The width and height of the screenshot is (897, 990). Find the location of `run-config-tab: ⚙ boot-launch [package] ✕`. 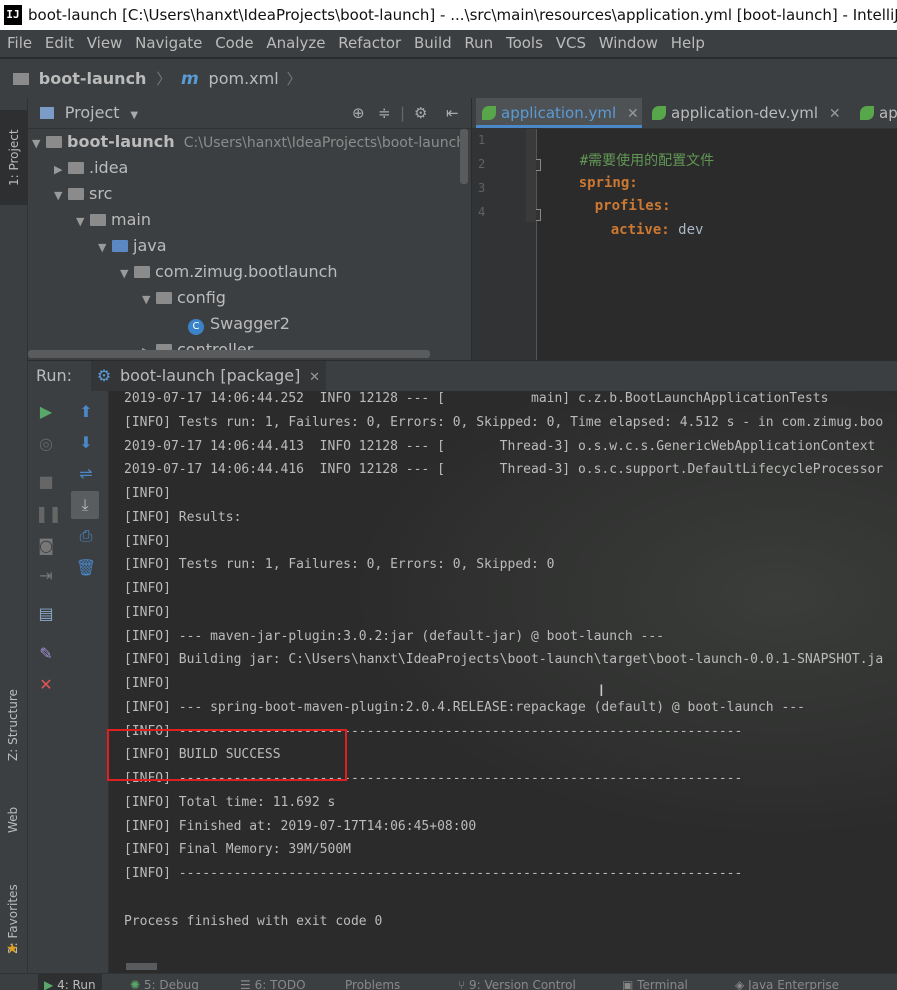

run-config-tab: ⚙ boot-launch [package] ✕ is located at coordinates (208, 377).